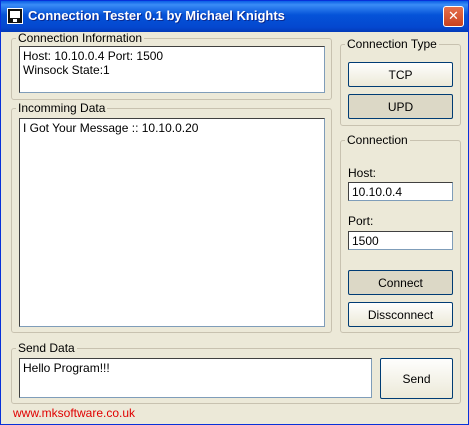  What do you see at coordinates (46, 348) in the screenshot?
I see `send-data-legend: Send Data` at bounding box center [46, 348].